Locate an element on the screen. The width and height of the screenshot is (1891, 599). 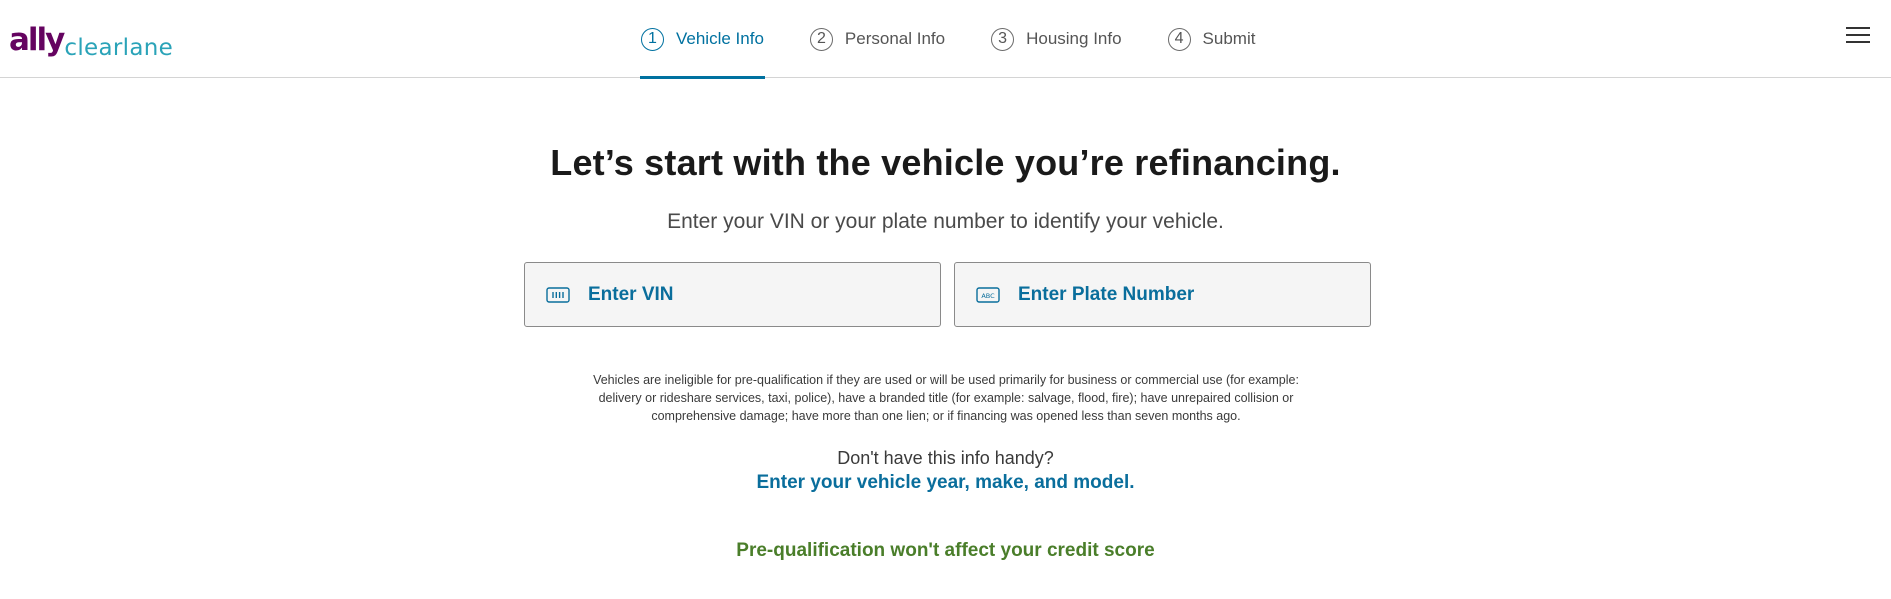
logo-ally-text: ally is located at coordinates (37, 40).